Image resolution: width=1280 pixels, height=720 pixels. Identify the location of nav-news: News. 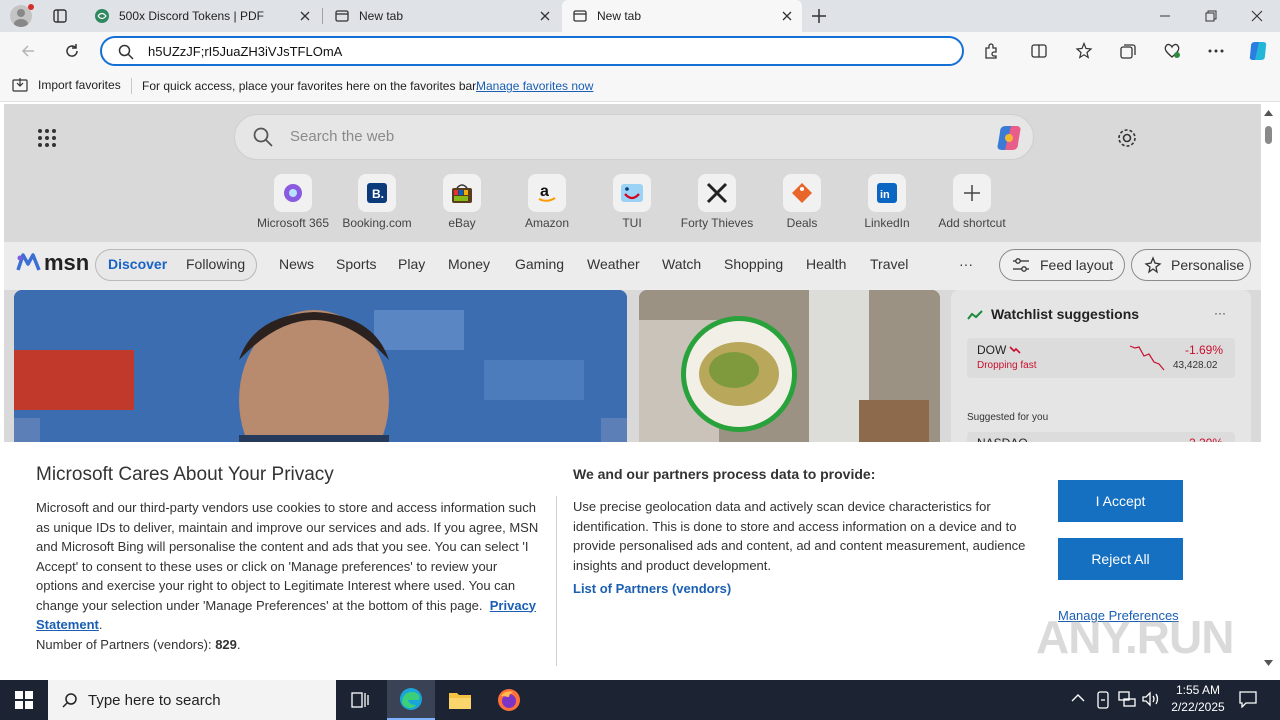
(296, 264).